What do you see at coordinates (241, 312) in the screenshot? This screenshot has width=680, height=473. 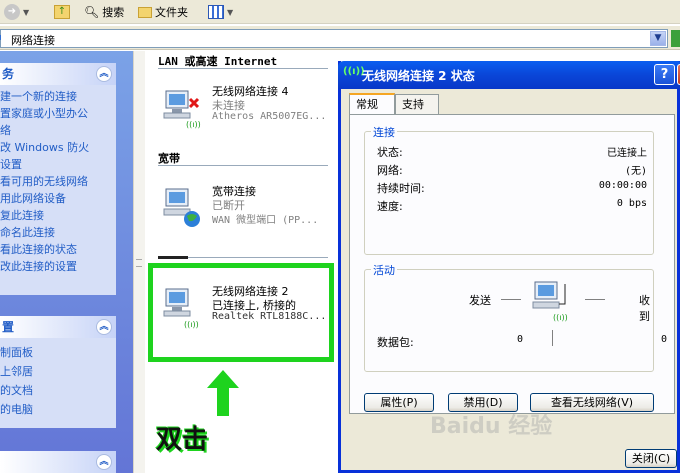 I see `highlight-box` at bounding box center [241, 312].